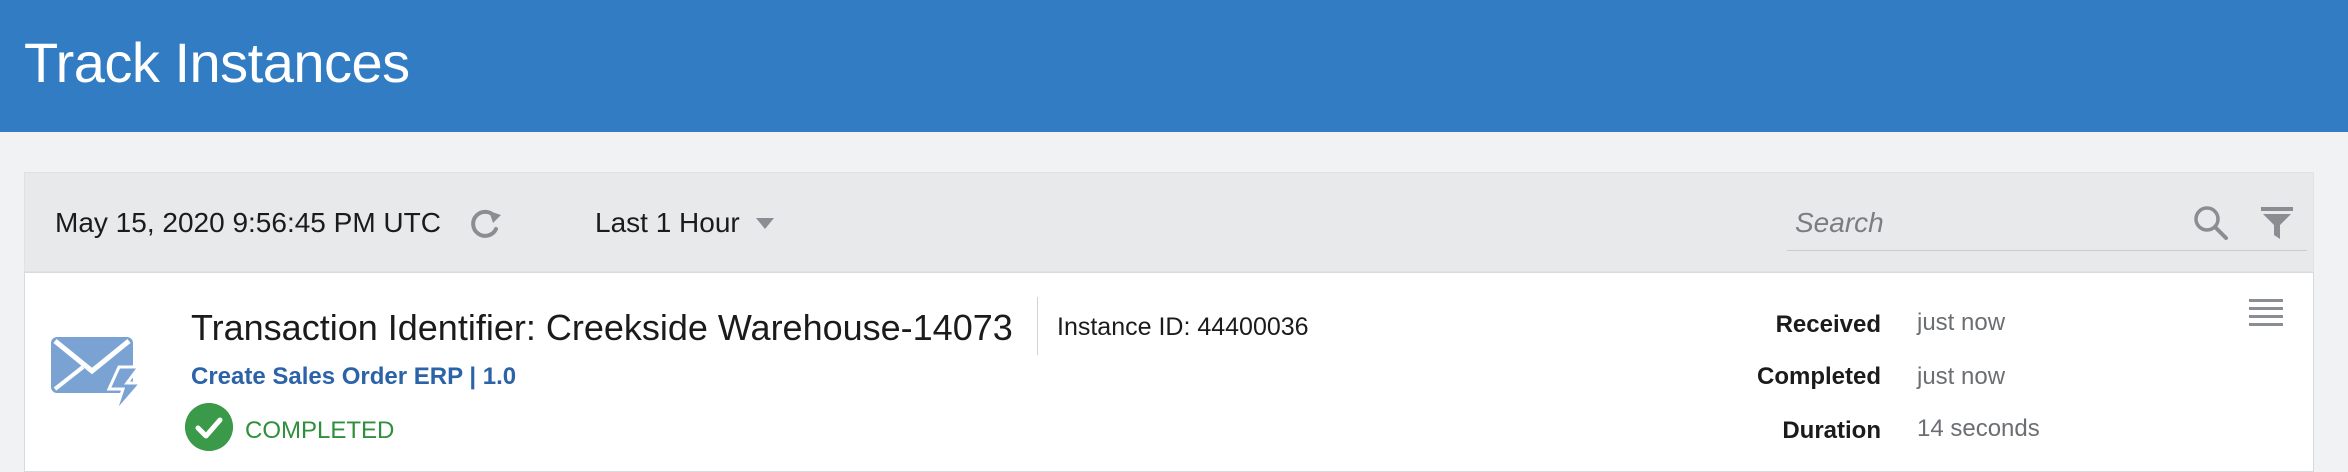  I want to click on status-label: COMPLETED, so click(320, 430).